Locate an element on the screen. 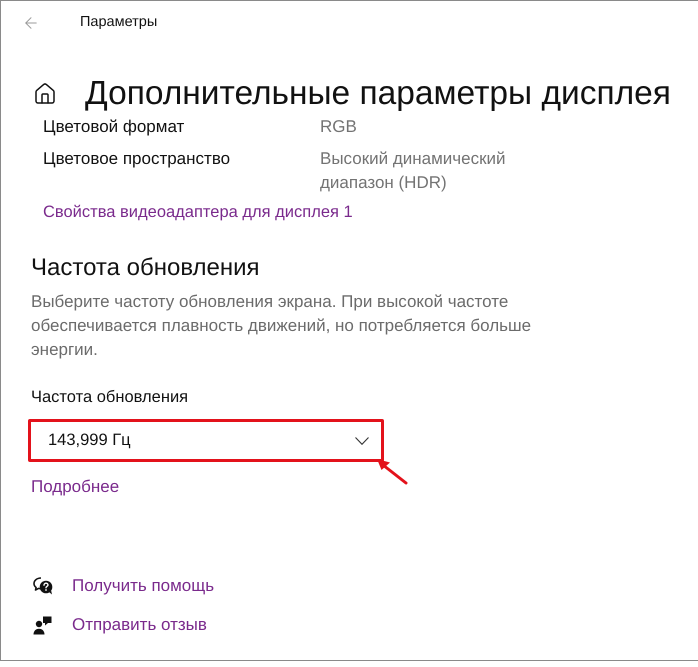 This screenshot has width=698, height=667. help-chat-icon is located at coordinates (43, 586).